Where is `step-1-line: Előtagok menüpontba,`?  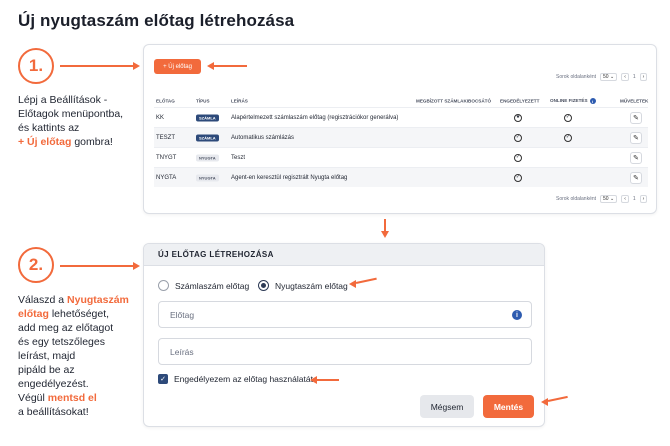
step-1-line: Előtagok menüpontba, is located at coordinates (71, 114).